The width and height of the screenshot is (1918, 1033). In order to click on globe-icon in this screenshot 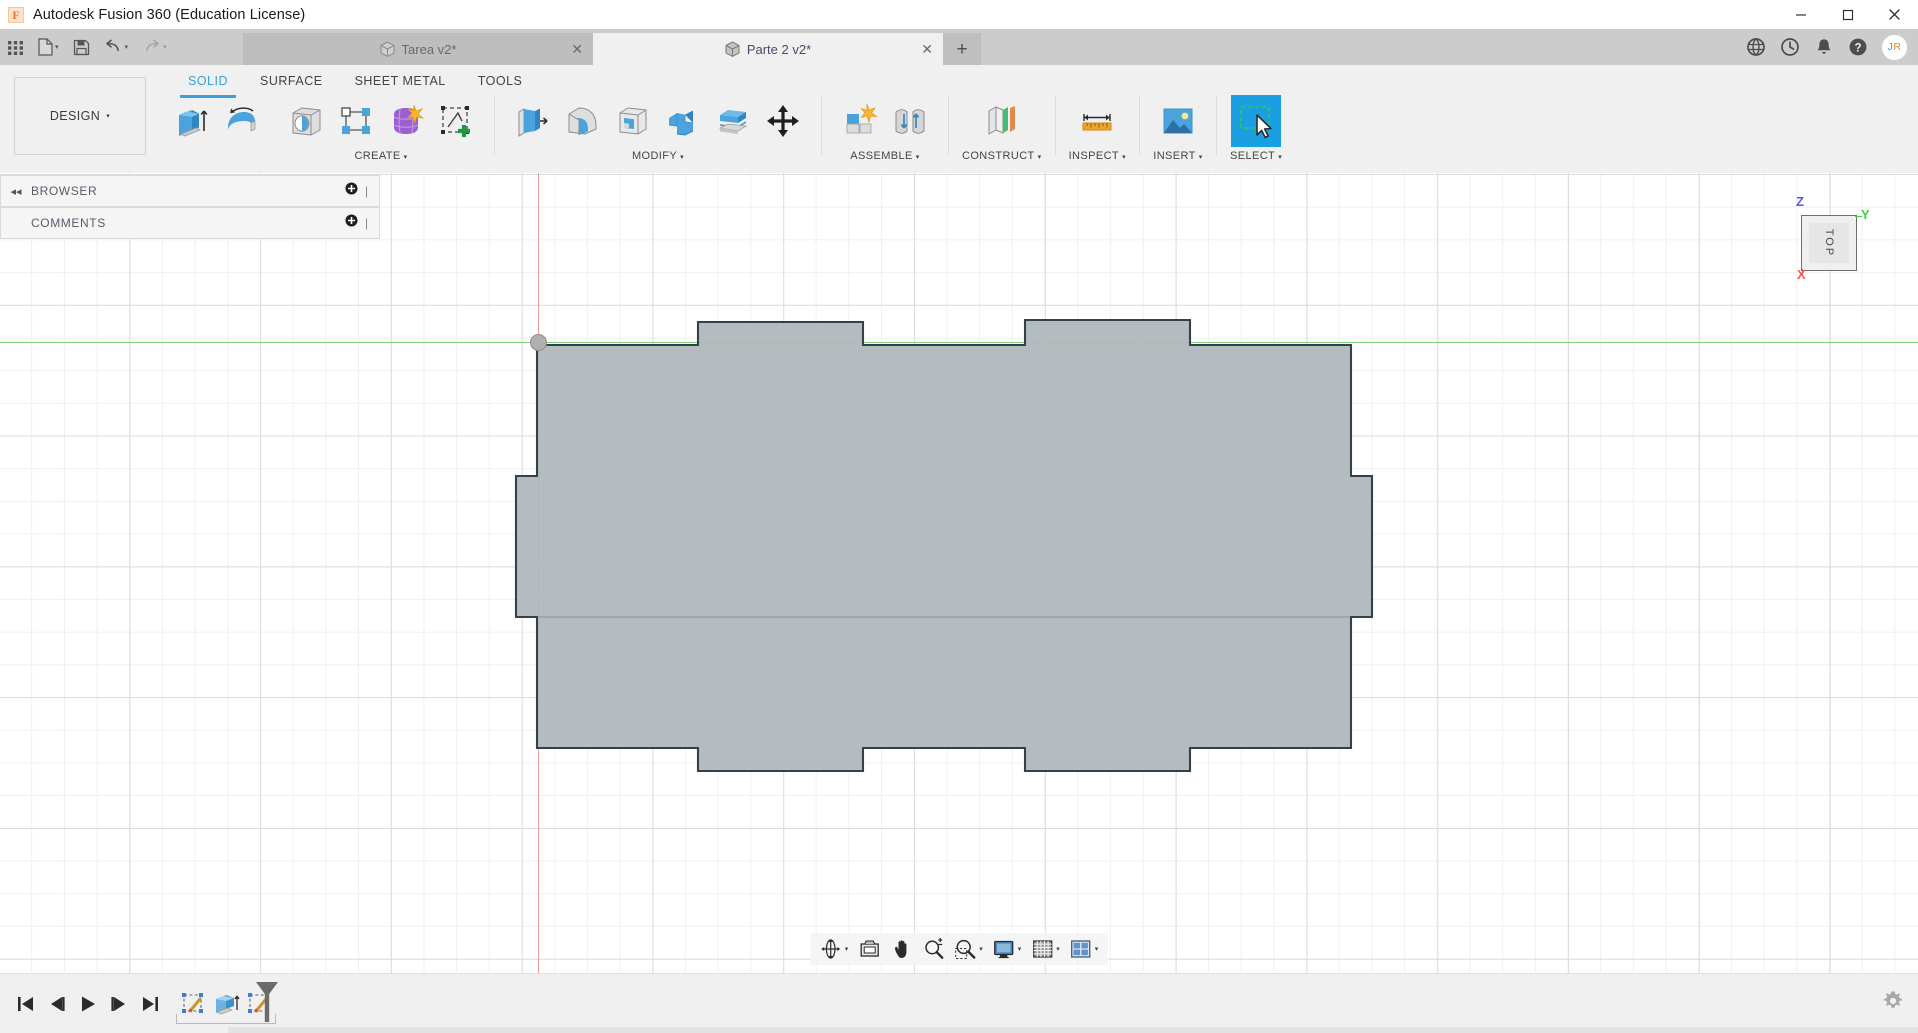, I will do `click(1756, 47)`.